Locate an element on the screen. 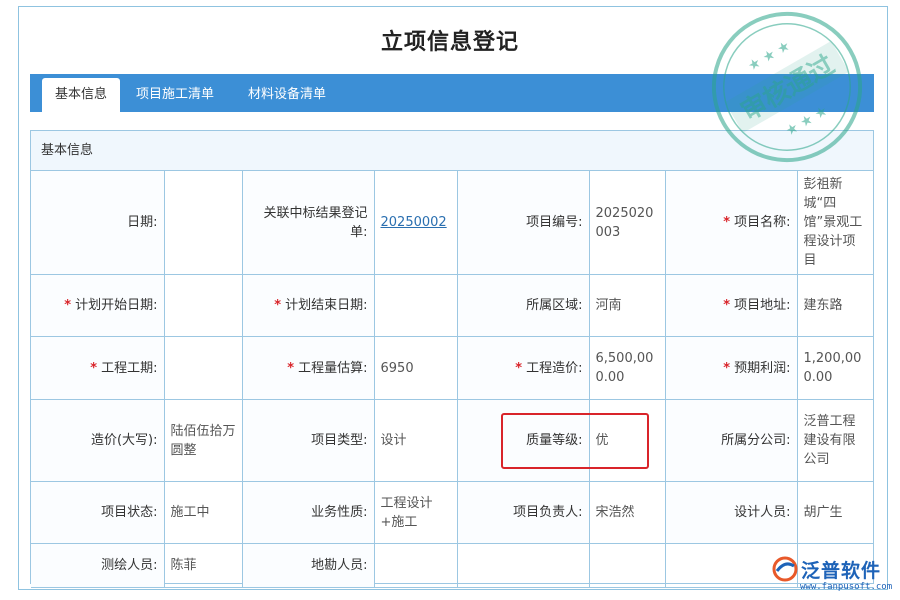 This screenshot has height=600, width=900. value-quantity: 6950 is located at coordinates (415, 368).